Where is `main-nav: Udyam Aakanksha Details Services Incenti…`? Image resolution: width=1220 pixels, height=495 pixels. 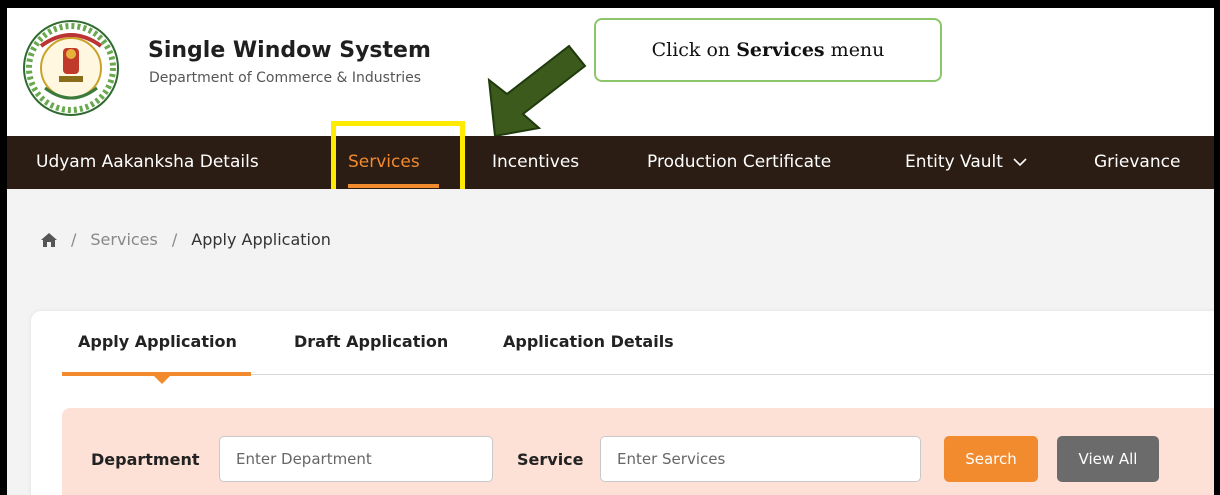 main-nav: Udyam Aakanksha Details Services Incenti… is located at coordinates (610, 162).